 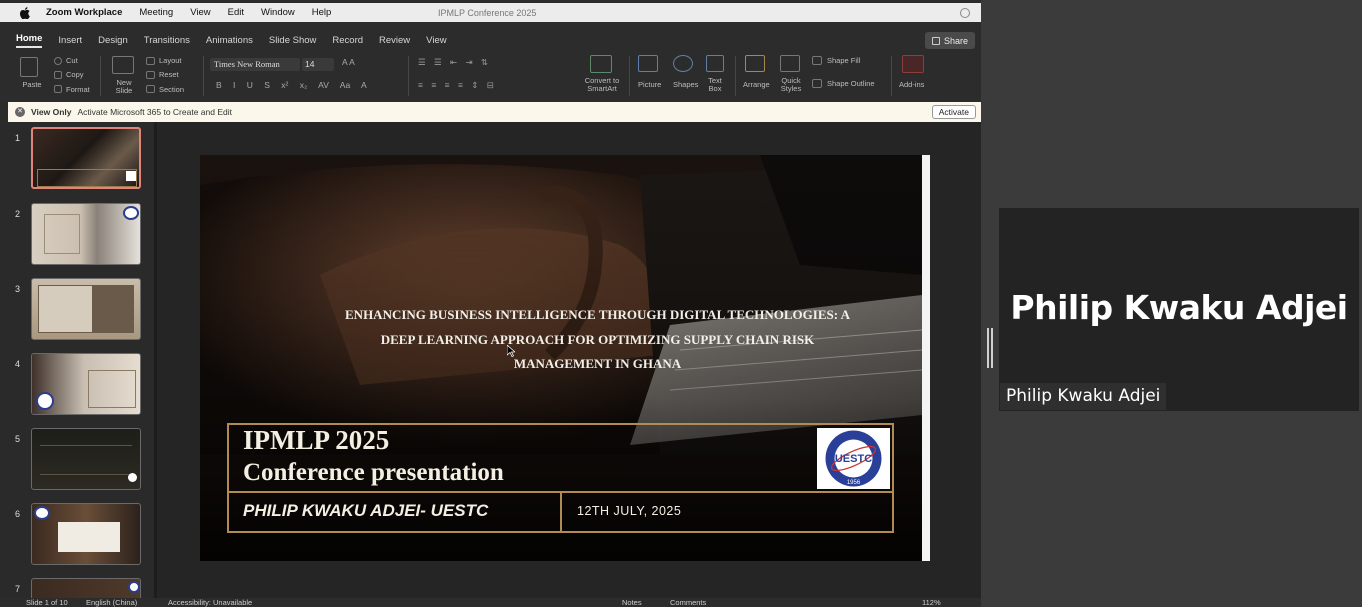 What do you see at coordinates (18, 514) in the screenshot?
I see `slide-number: 6` at bounding box center [18, 514].